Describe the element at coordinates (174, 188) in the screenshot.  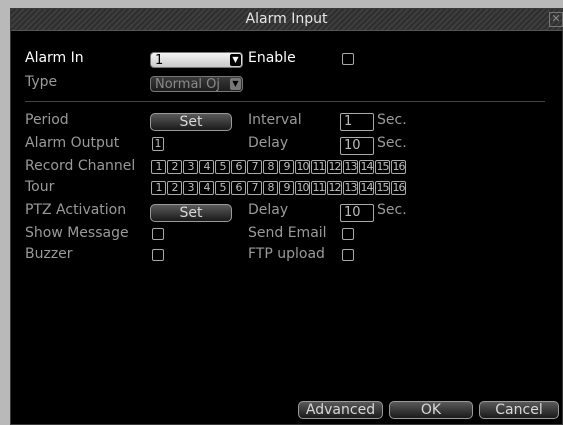
I see `tour-channel-box: 2` at that location.